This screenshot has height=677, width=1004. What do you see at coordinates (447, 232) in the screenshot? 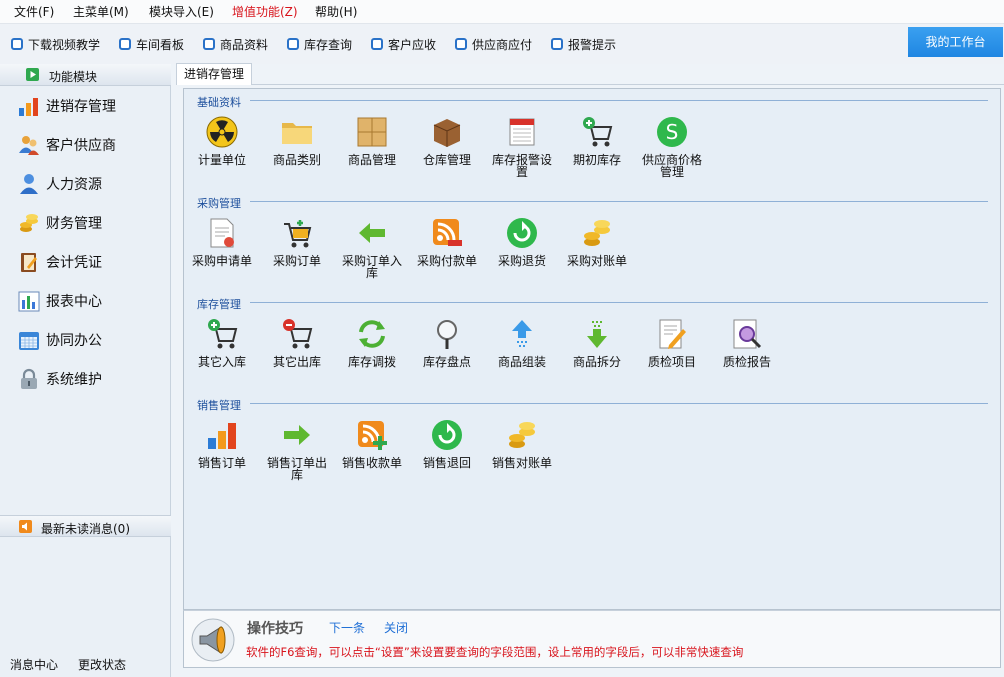
I see `rss-minus-icon` at bounding box center [447, 232].